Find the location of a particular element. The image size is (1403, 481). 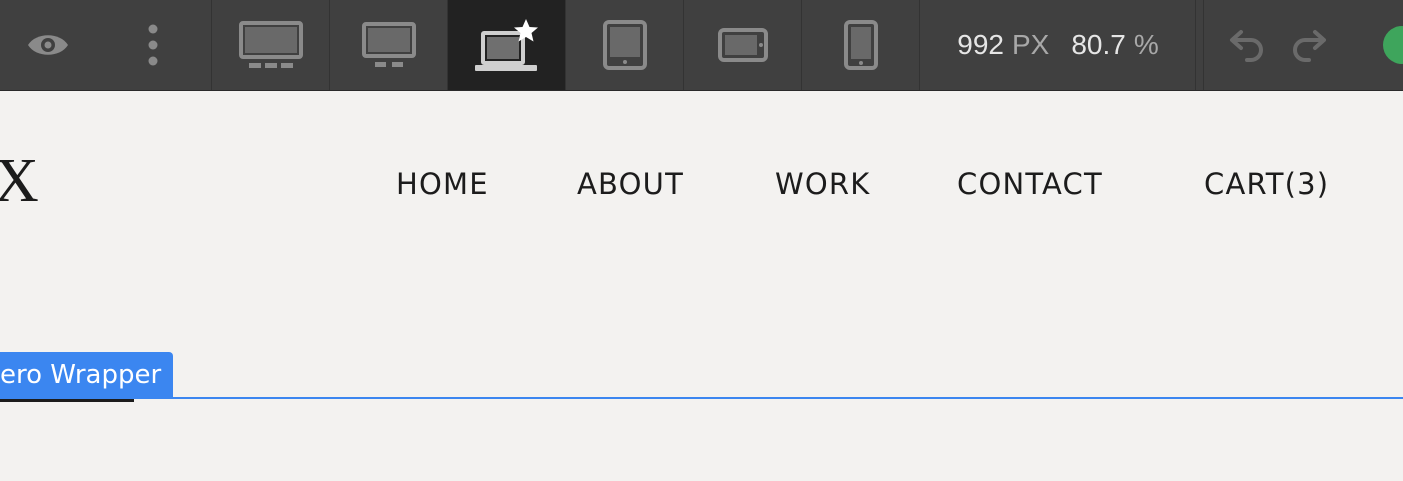

selection-outline is located at coordinates (701, 398).